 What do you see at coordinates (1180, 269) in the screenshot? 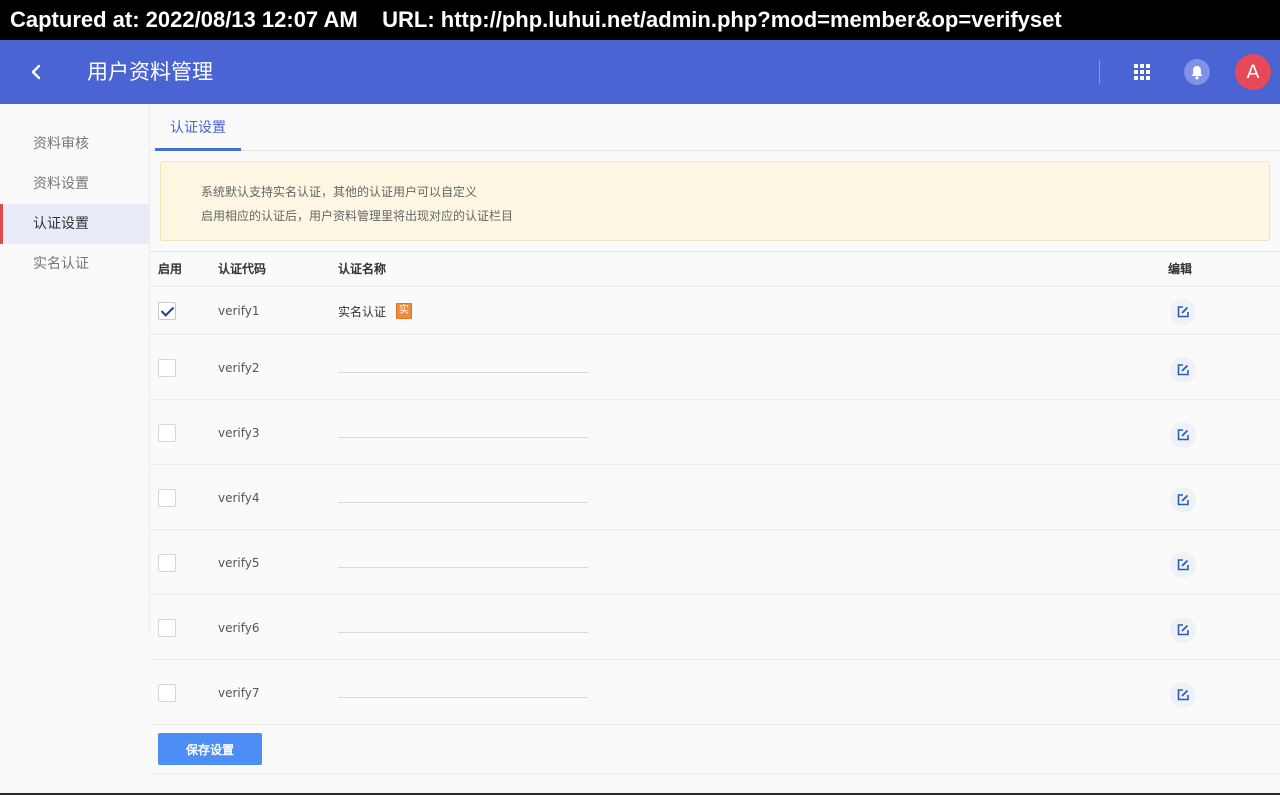
I see `header-edit: 编辑` at bounding box center [1180, 269].